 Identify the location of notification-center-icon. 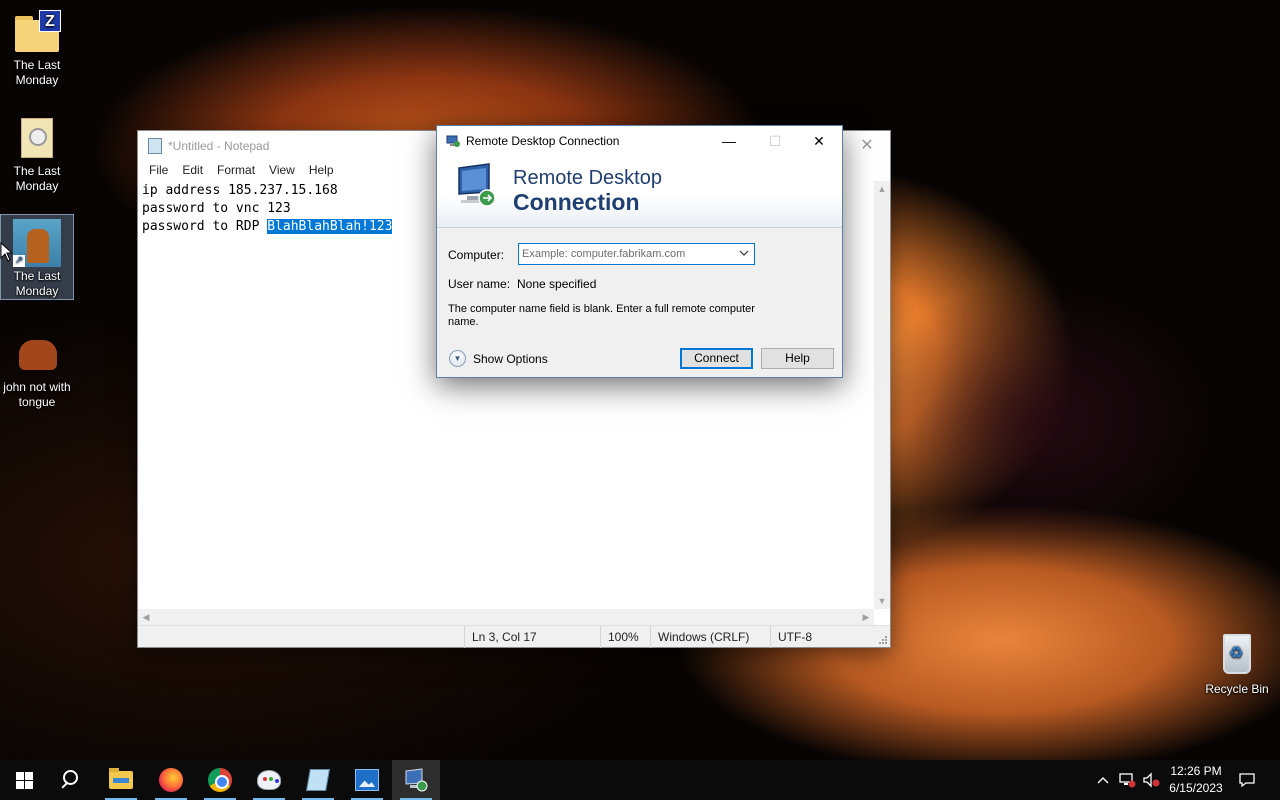
(1247, 780).